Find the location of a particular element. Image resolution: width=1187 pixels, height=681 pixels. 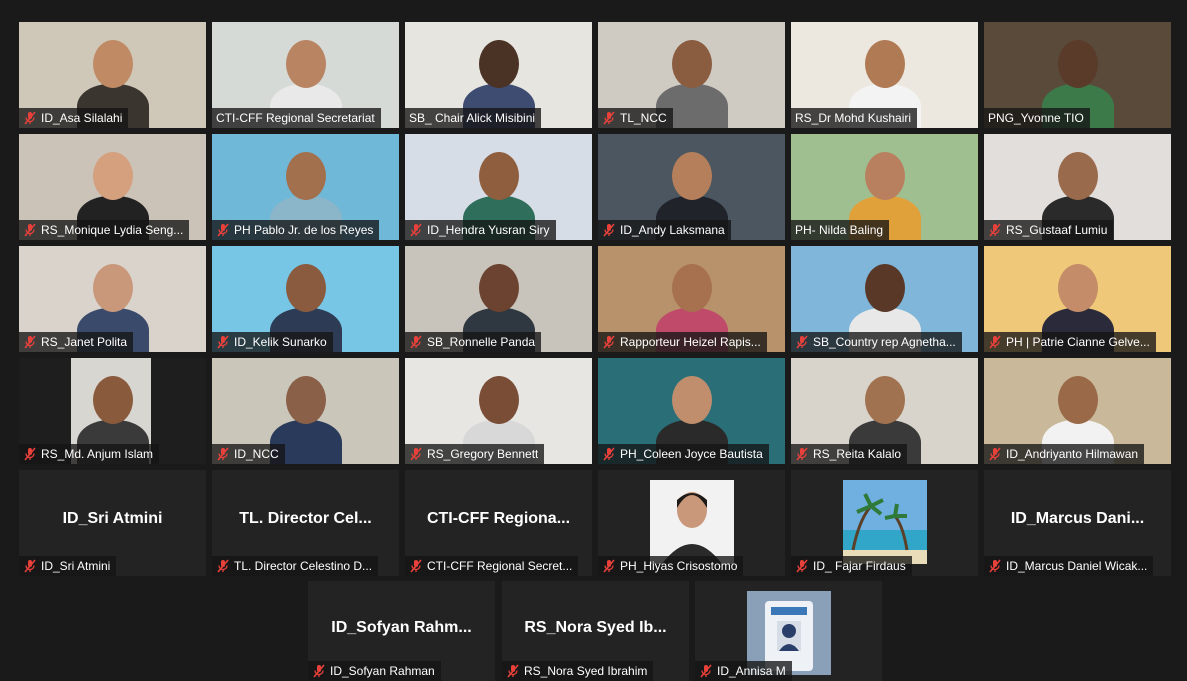

participant-name-label: TL_NCC is located at coordinates (635, 118).